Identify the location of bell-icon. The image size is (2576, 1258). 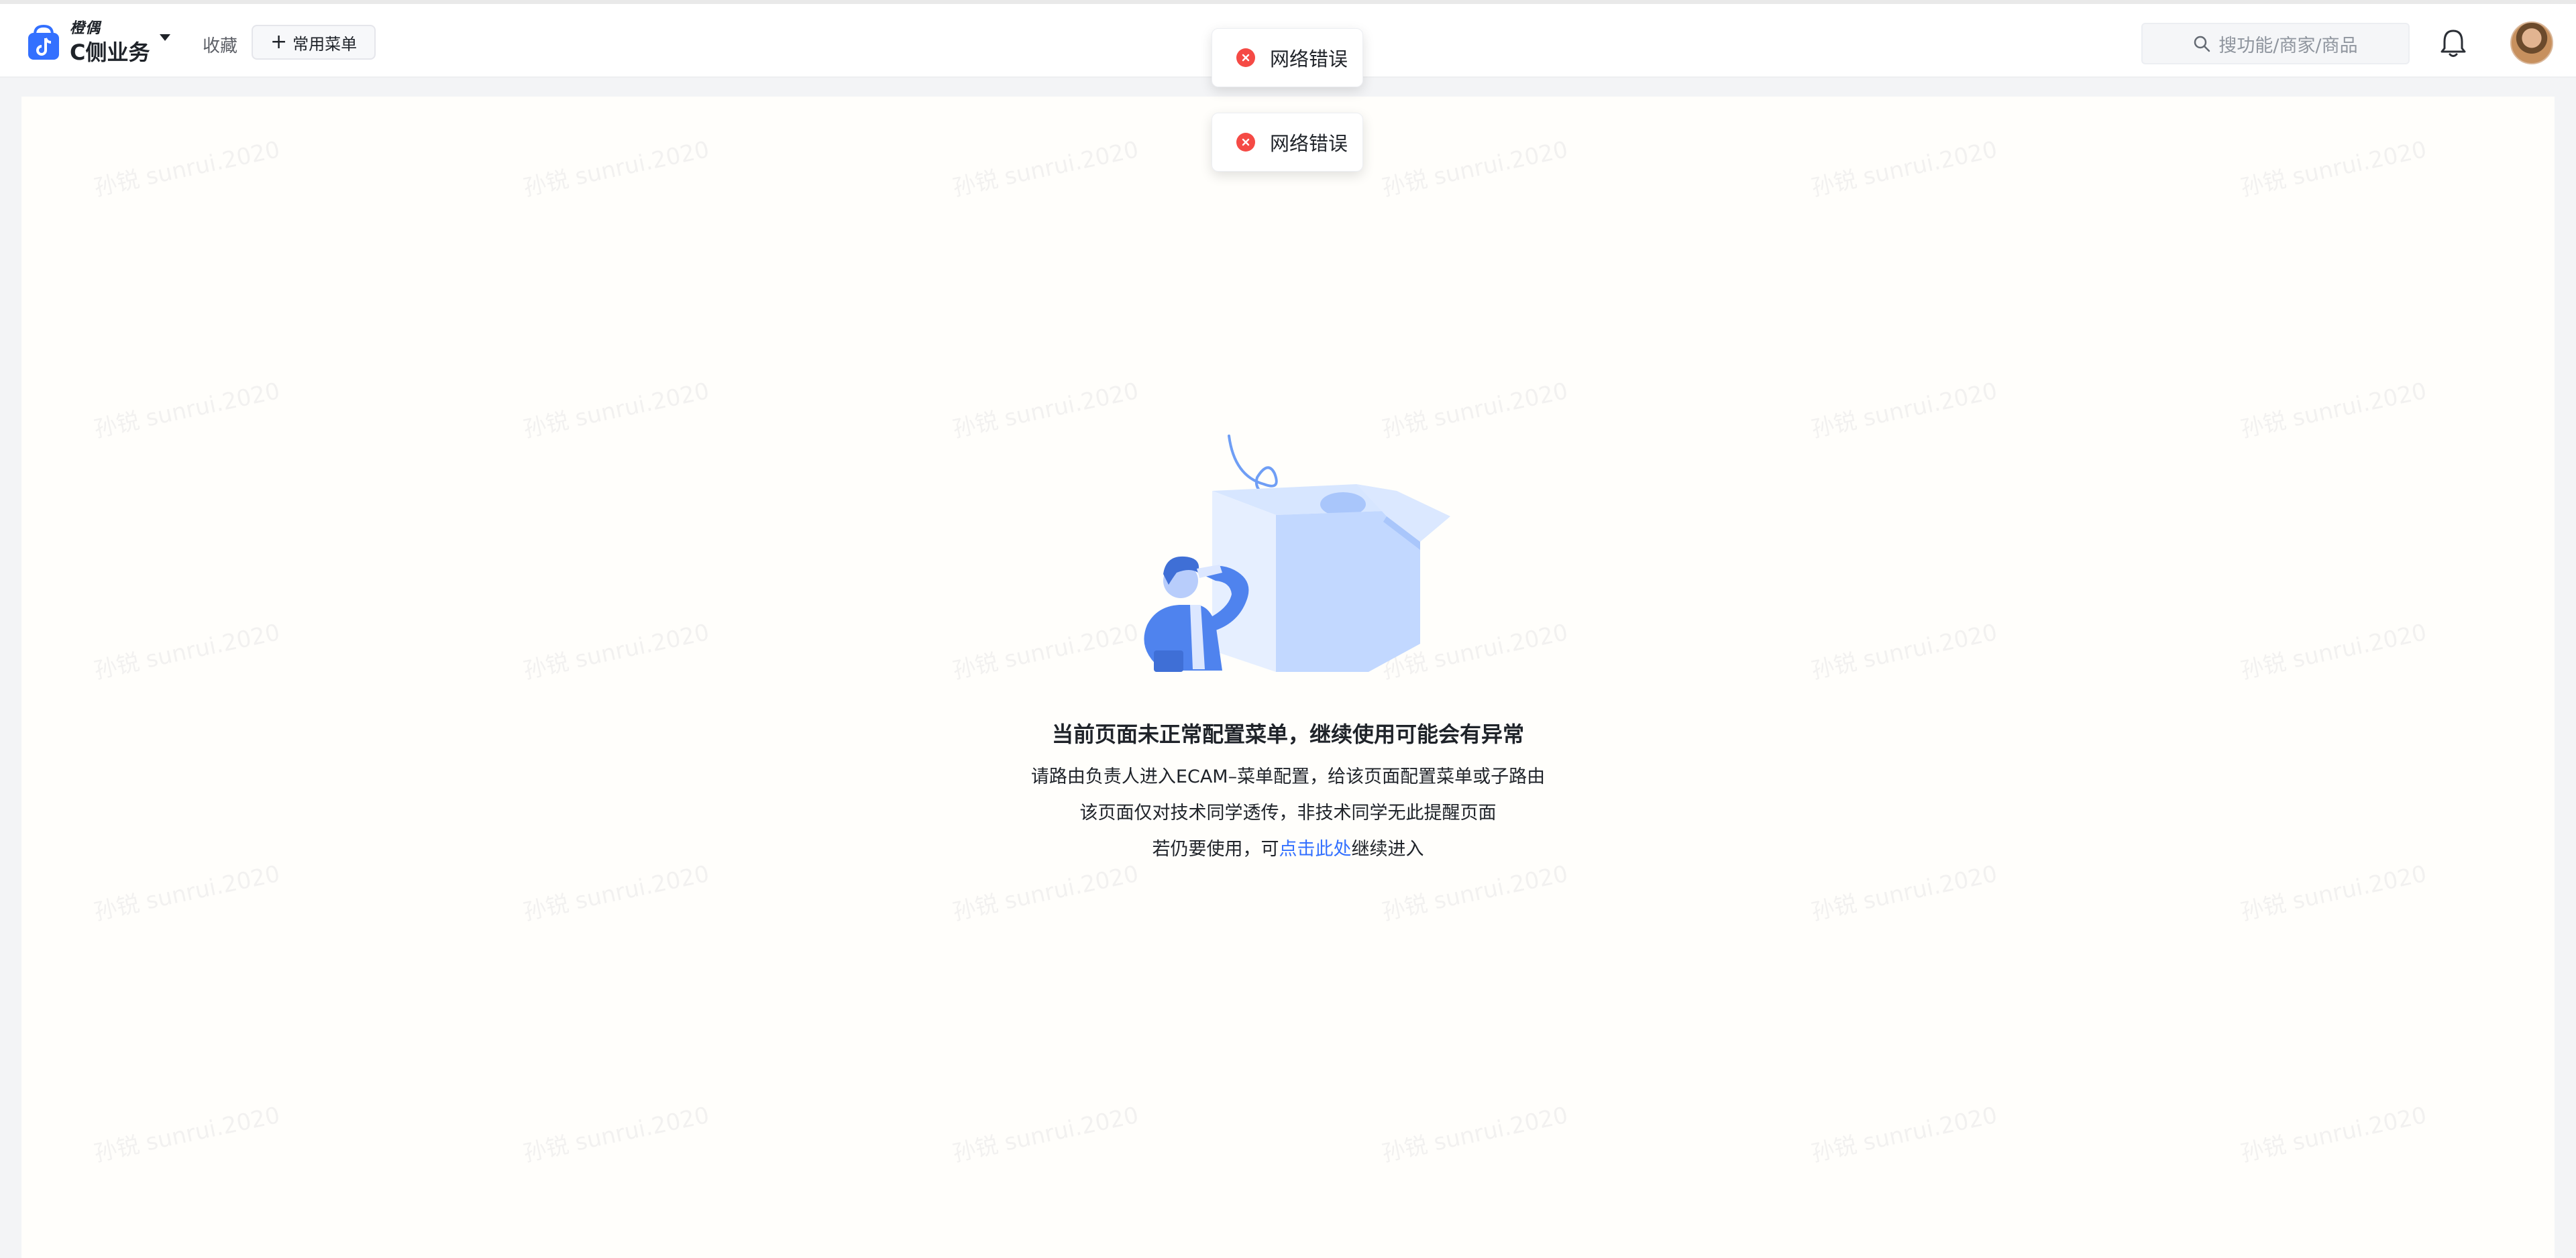
(2453, 43).